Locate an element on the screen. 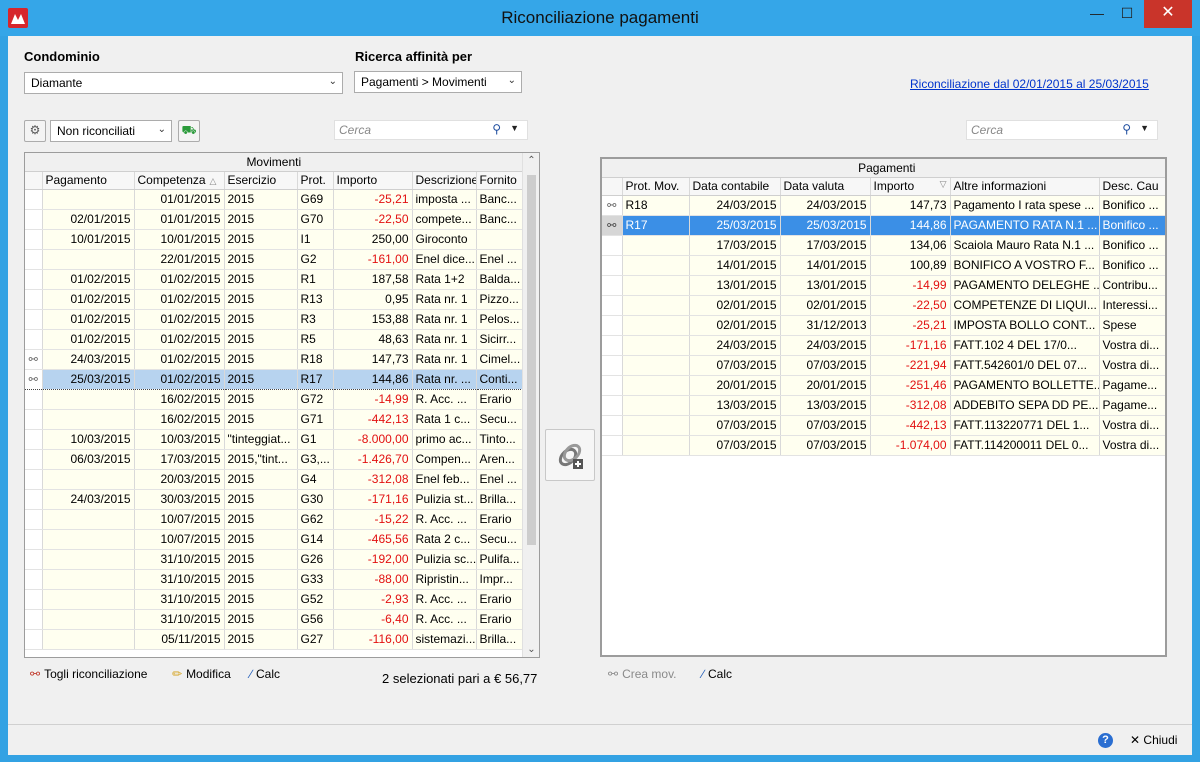 The width and height of the screenshot is (1200, 762). calc-left-button: ∕ Calc is located at coordinates (265, 674).